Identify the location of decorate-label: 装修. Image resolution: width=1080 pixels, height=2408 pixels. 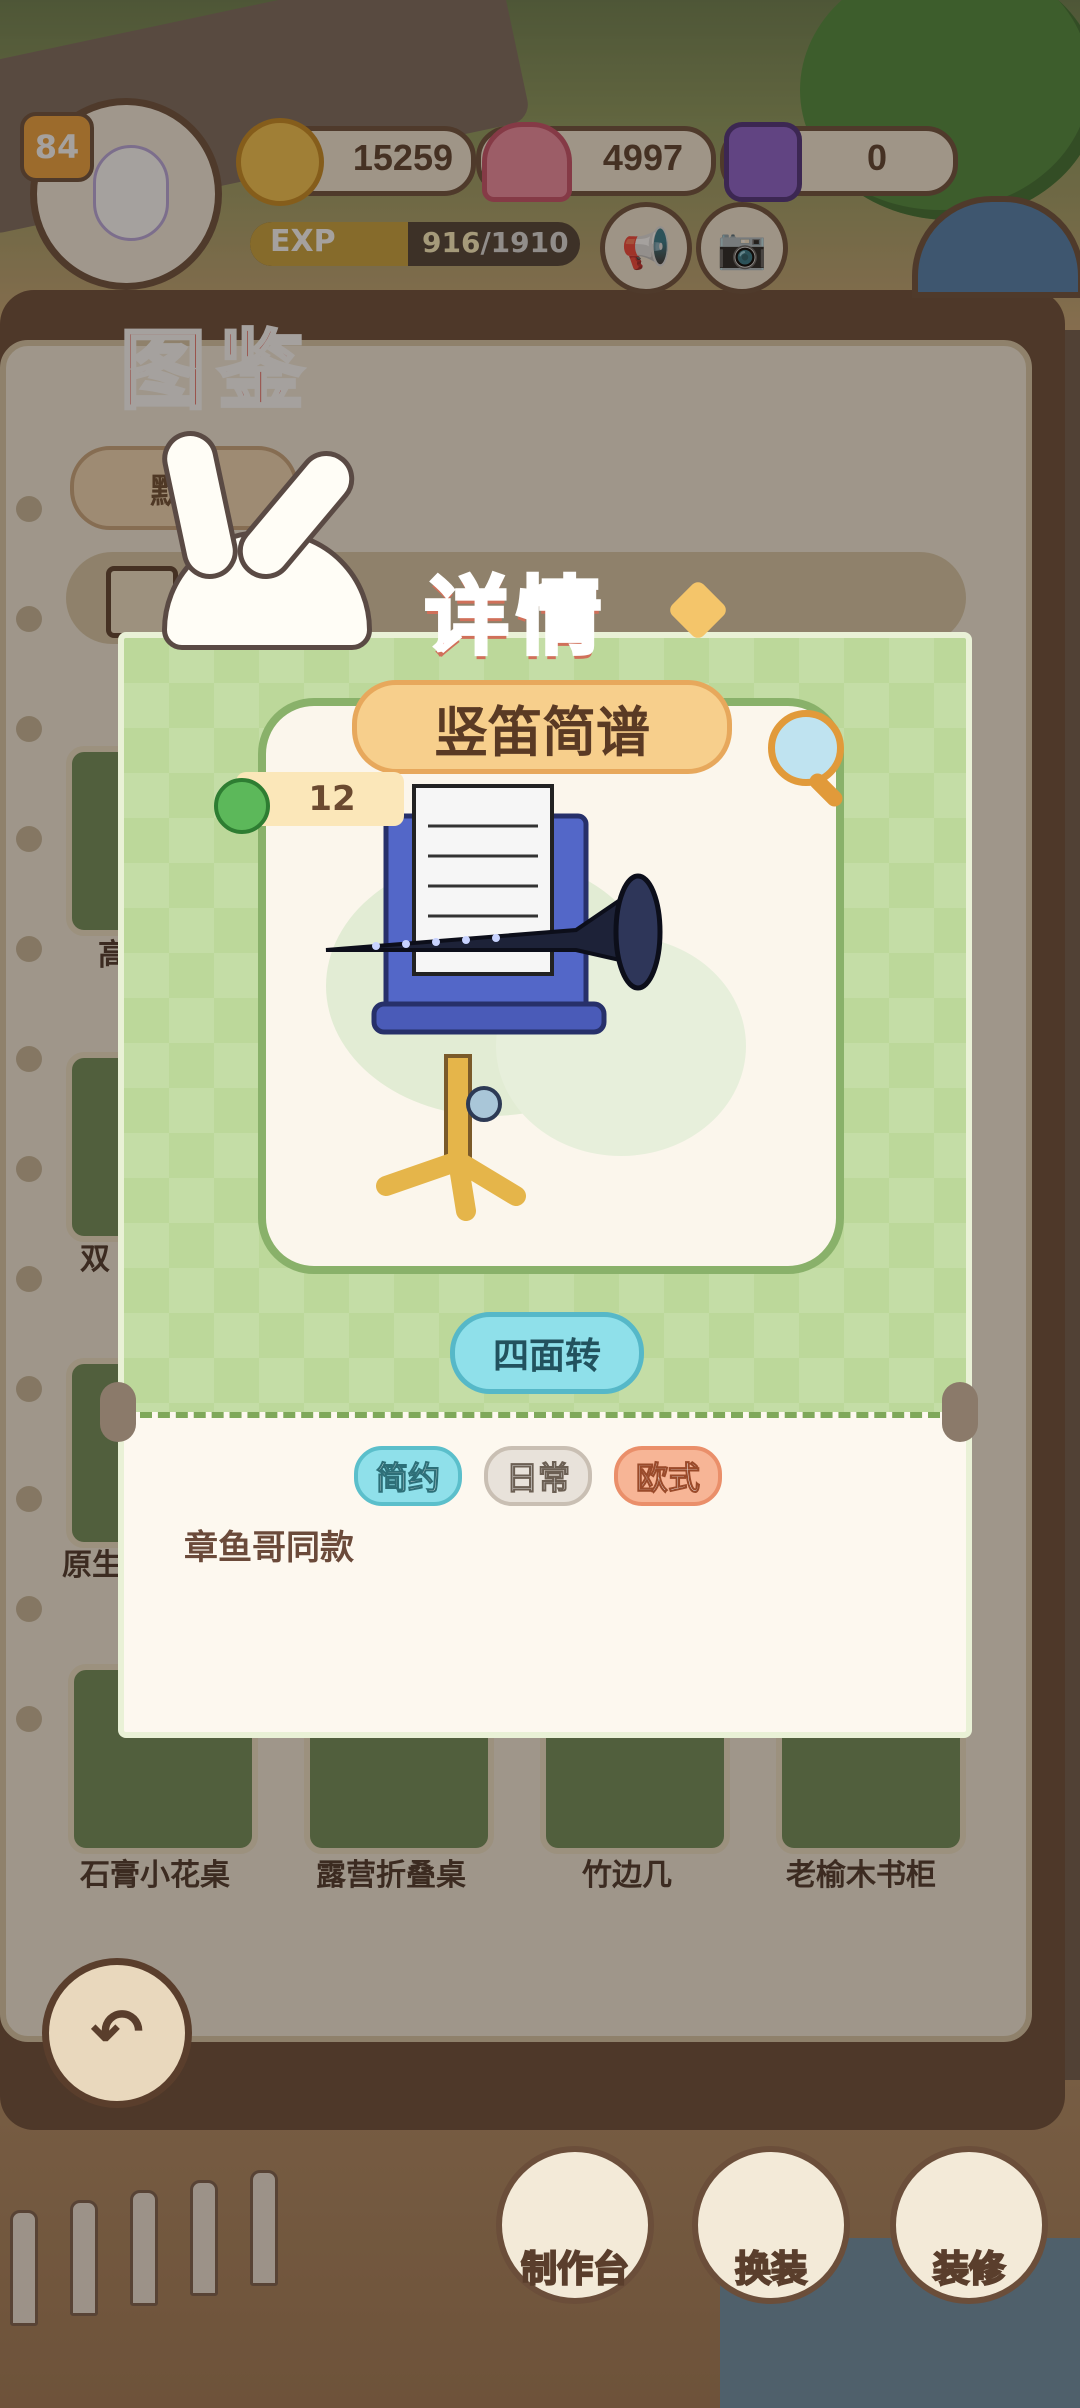
(969, 2269).